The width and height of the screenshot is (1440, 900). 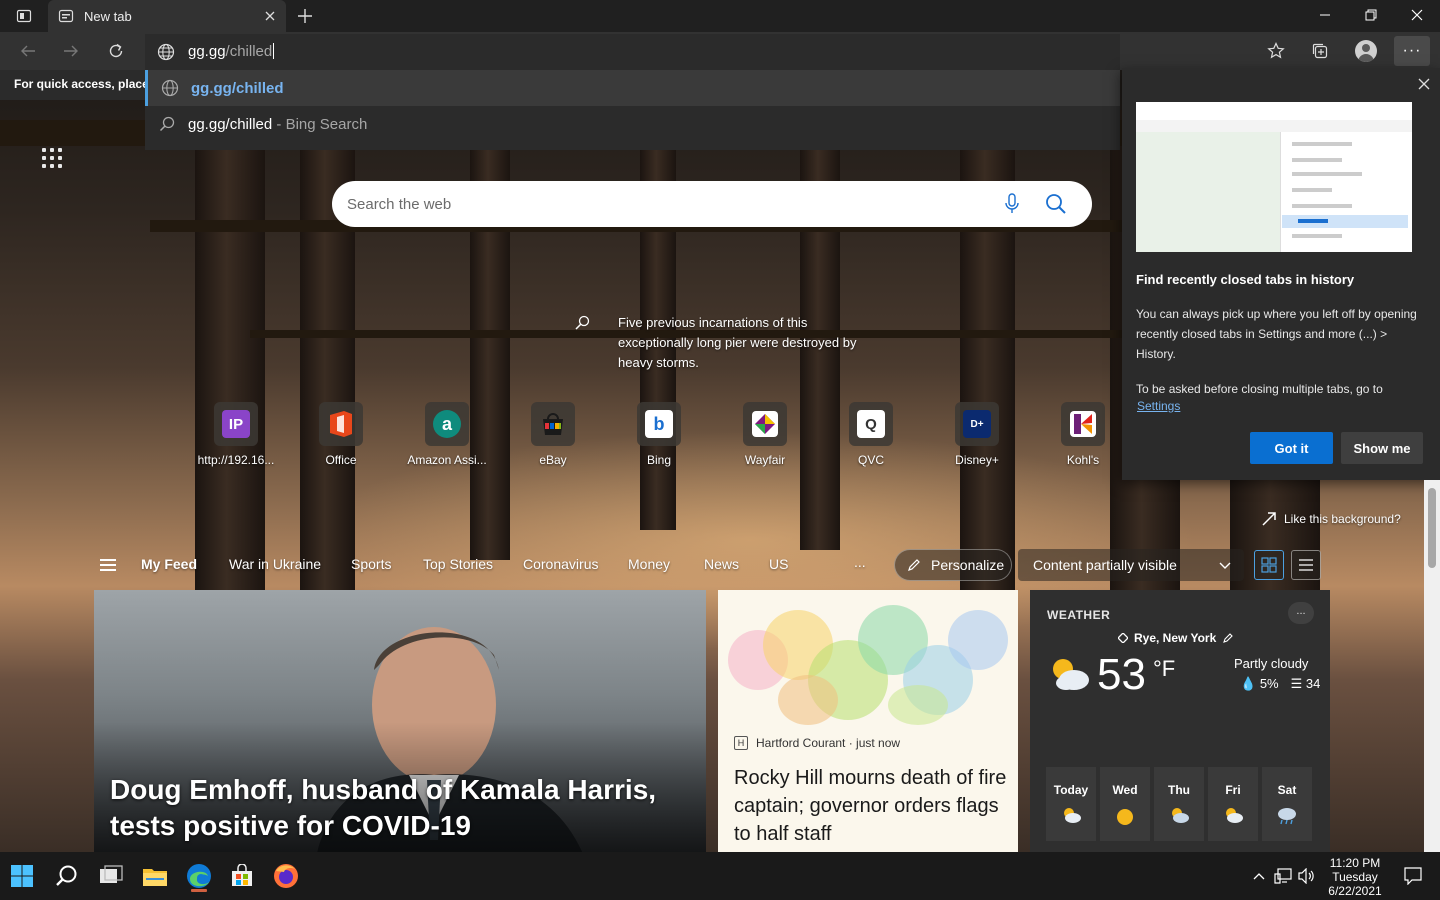 I want to click on top-site-tile: Wayfair, so click(x=765, y=437).